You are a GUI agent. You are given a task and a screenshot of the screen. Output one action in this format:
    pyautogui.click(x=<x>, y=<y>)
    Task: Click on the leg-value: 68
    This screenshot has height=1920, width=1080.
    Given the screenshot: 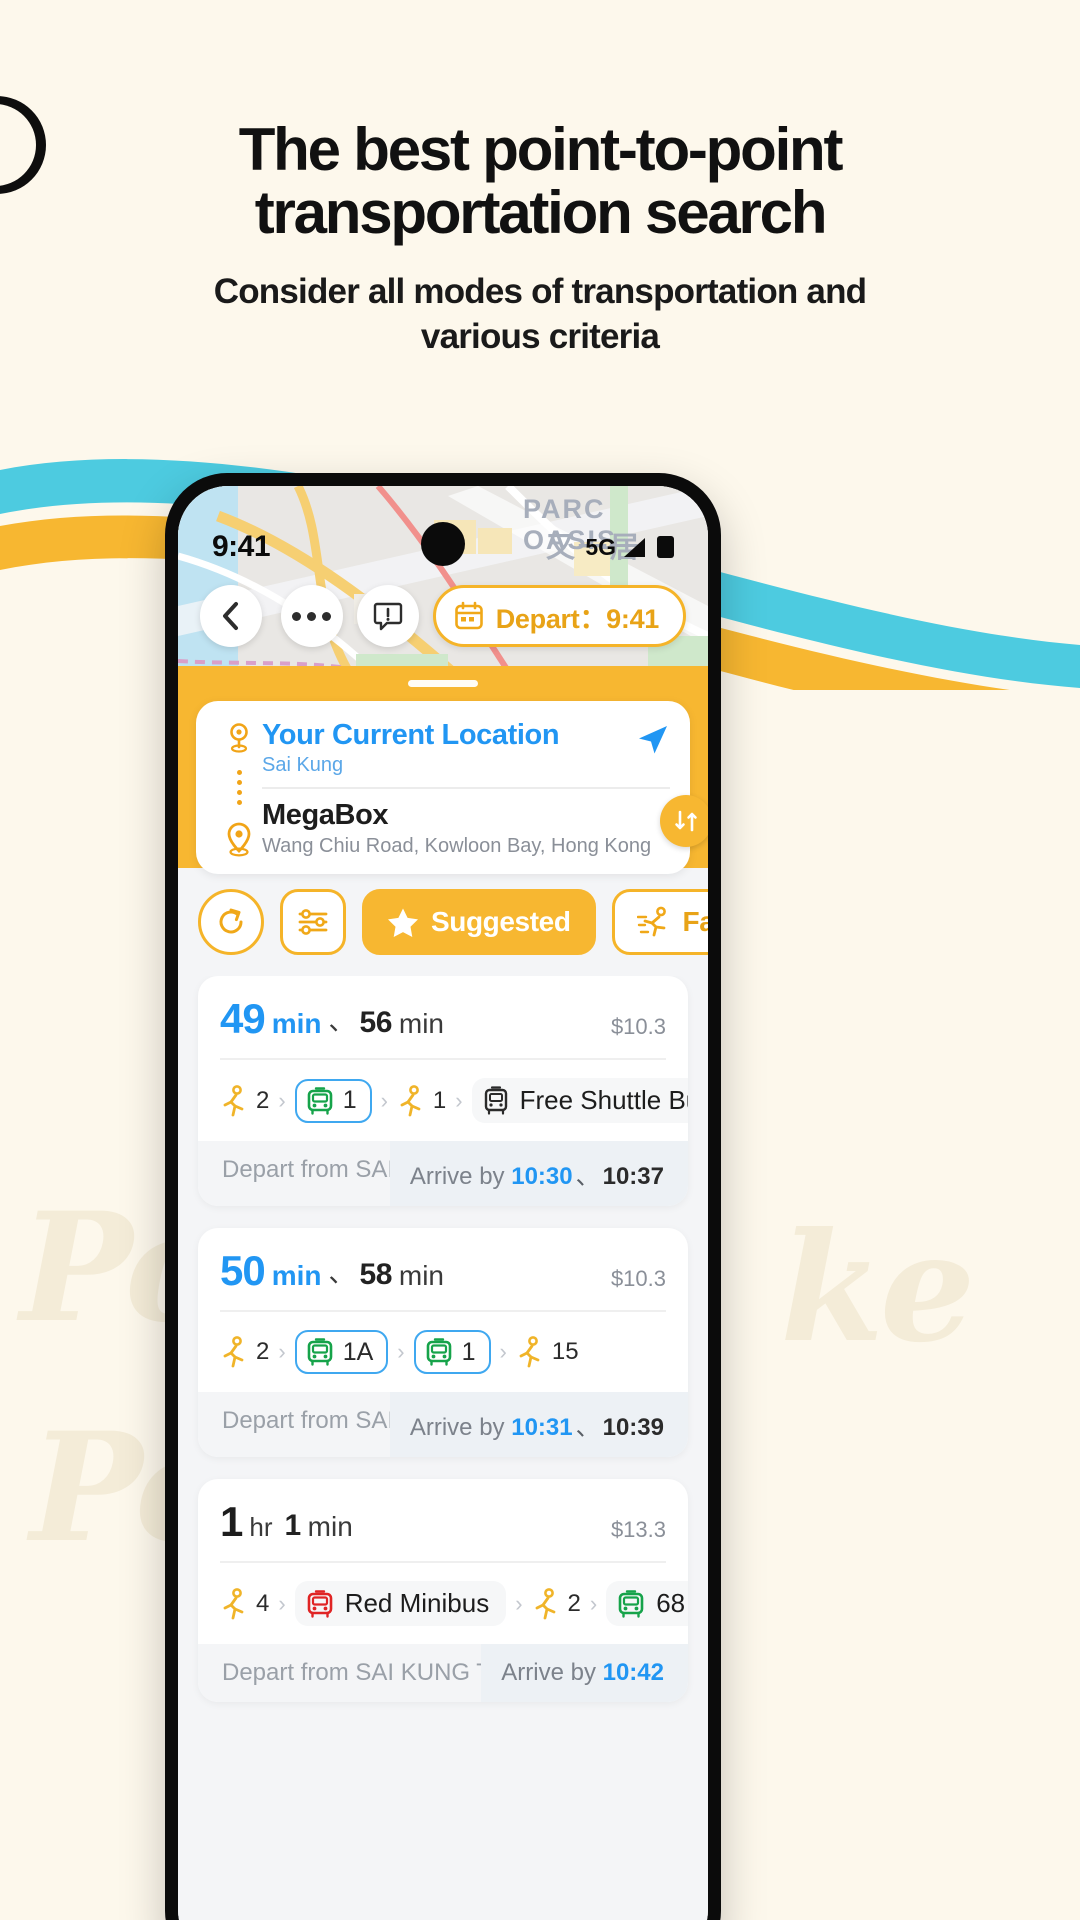 What is the action you would take?
    pyautogui.click(x=671, y=1603)
    